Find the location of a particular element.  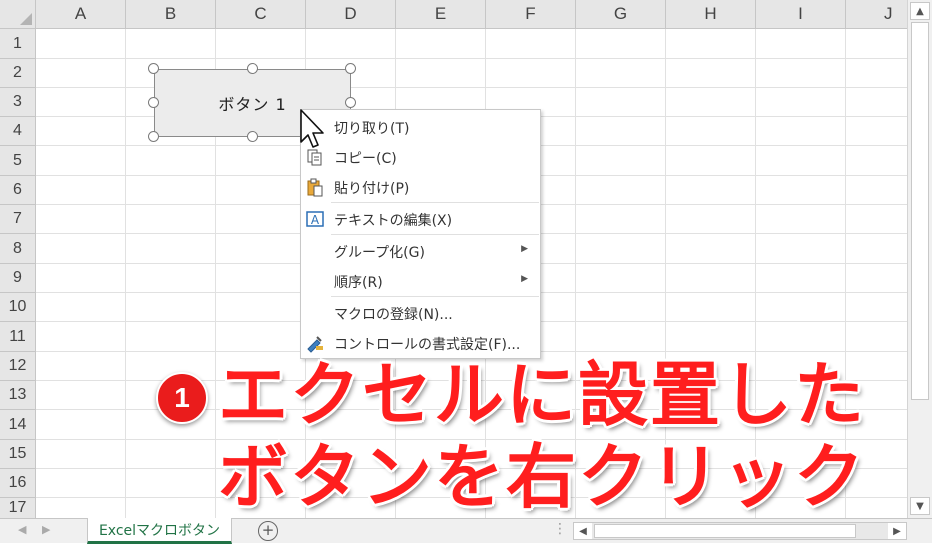

vertical-scrollbar: ▲ ▼ is located at coordinates (919, 259).